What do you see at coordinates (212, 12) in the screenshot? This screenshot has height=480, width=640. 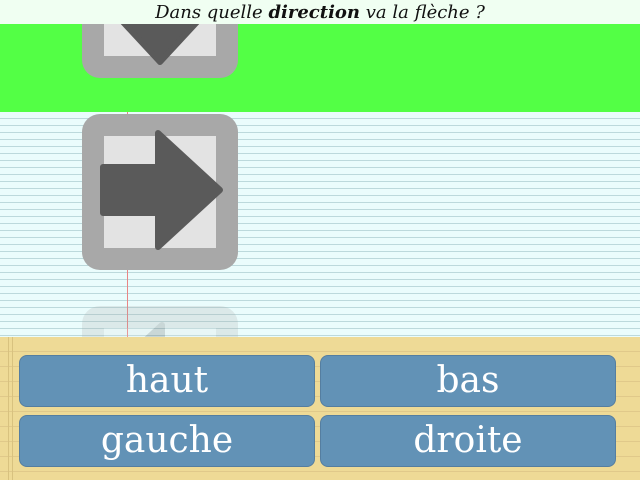 I see `question-text-before: Dans quelle` at bounding box center [212, 12].